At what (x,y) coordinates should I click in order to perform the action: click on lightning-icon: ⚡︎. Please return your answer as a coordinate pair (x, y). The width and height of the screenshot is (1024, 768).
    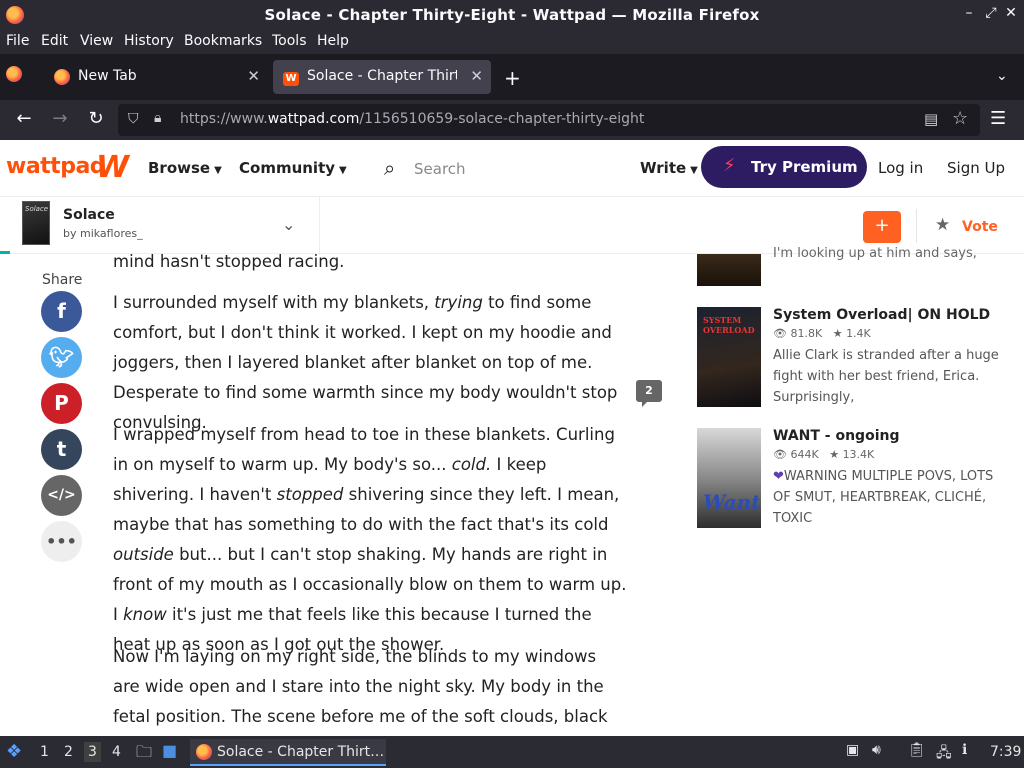
    Looking at the image, I should click on (729, 165).